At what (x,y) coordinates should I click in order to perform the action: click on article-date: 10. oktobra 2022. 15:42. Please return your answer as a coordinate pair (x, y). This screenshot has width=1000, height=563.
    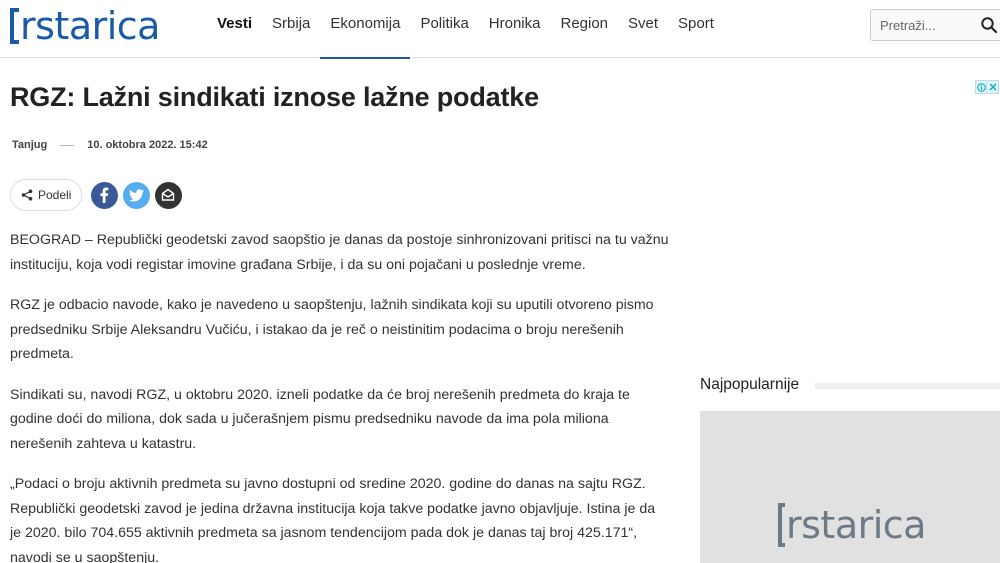
    Looking at the image, I should click on (147, 145).